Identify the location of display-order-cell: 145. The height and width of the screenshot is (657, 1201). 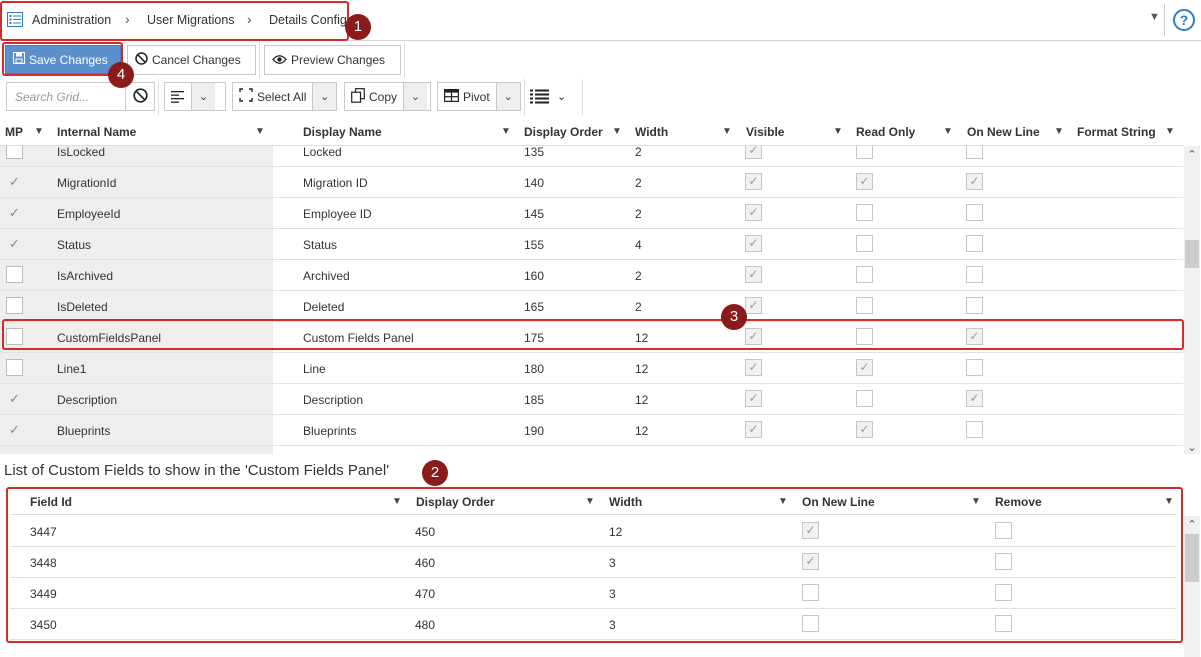
(534, 214).